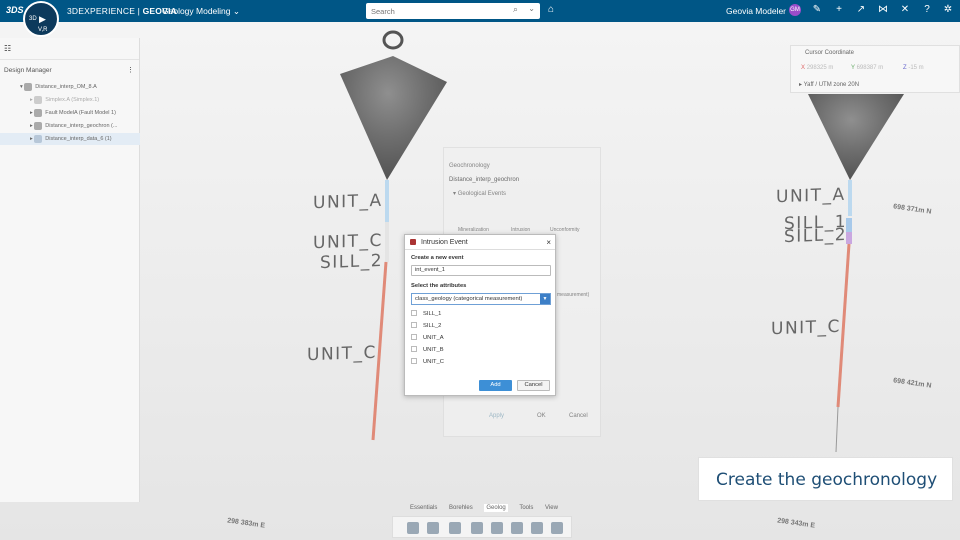 Image resolution: width=960 pixels, height=540 pixels. I want to click on close-icon: ×, so click(548, 242).